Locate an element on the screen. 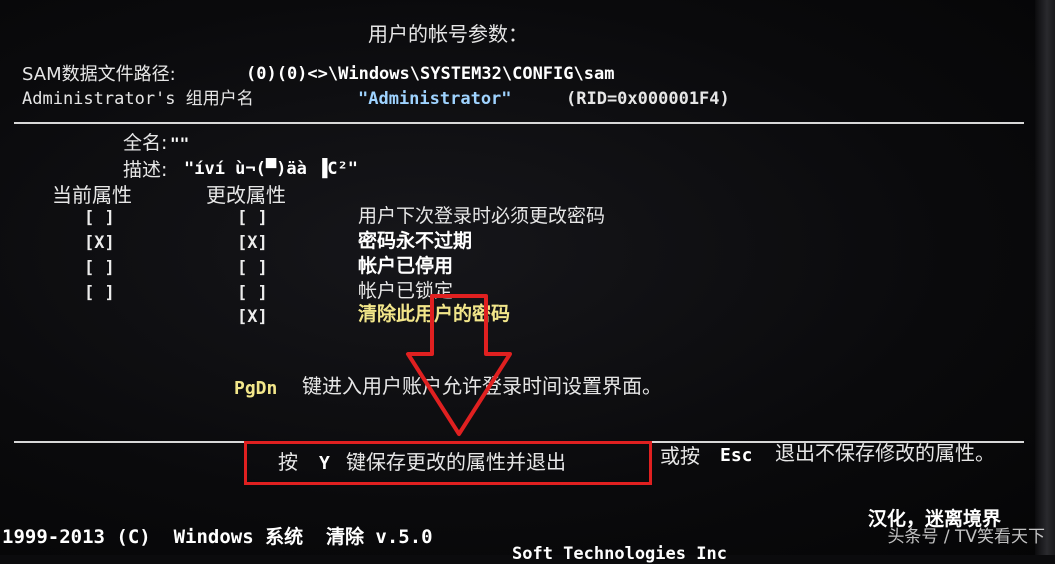 The width and height of the screenshot is (1055, 564). fullname-label: 全名: is located at coordinates (145, 143).